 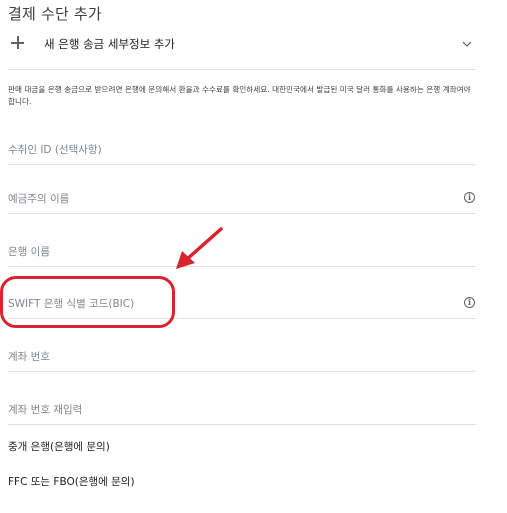 What do you see at coordinates (228, 150) in the screenshot?
I see `payee-id-input` at bounding box center [228, 150].